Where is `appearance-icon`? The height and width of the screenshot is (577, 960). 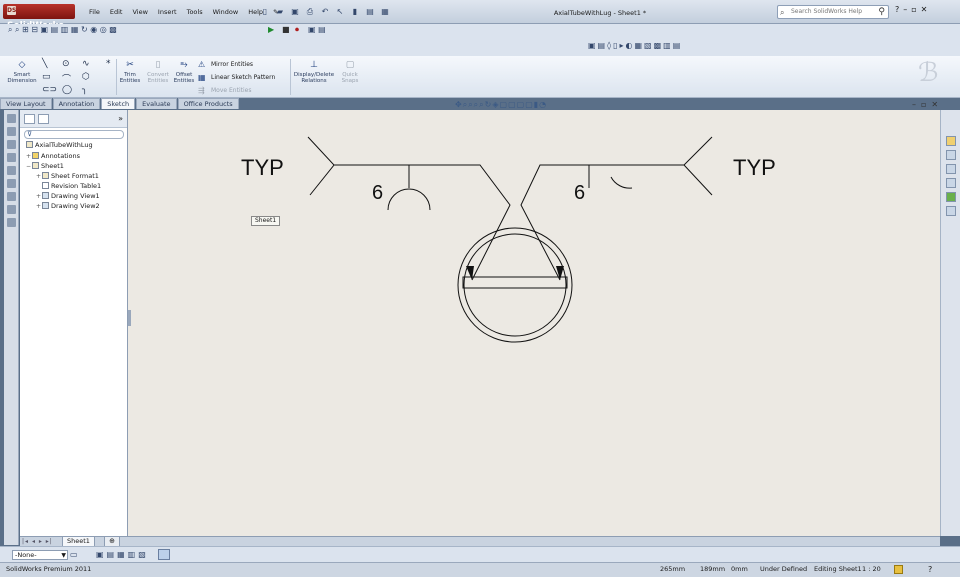
appearance-icon is located at coordinates (11, 209).